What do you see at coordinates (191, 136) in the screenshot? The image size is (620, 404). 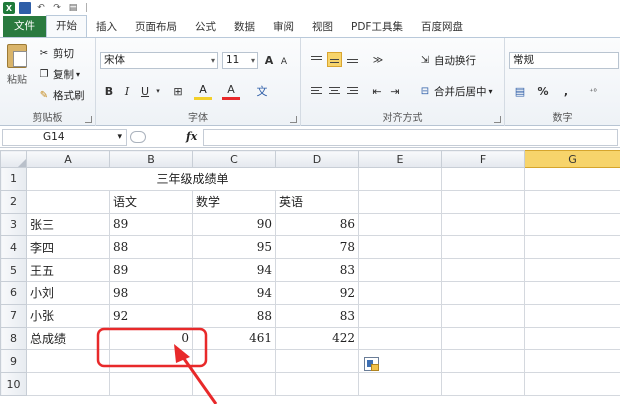 I see `insert-function-icon: fx` at bounding box center [191, 136].